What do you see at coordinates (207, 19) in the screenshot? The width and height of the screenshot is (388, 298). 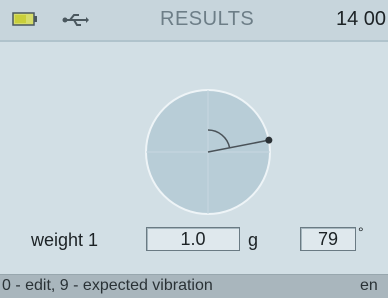 I see `screen-title: RESULTS` at bounding box center [207, 19].